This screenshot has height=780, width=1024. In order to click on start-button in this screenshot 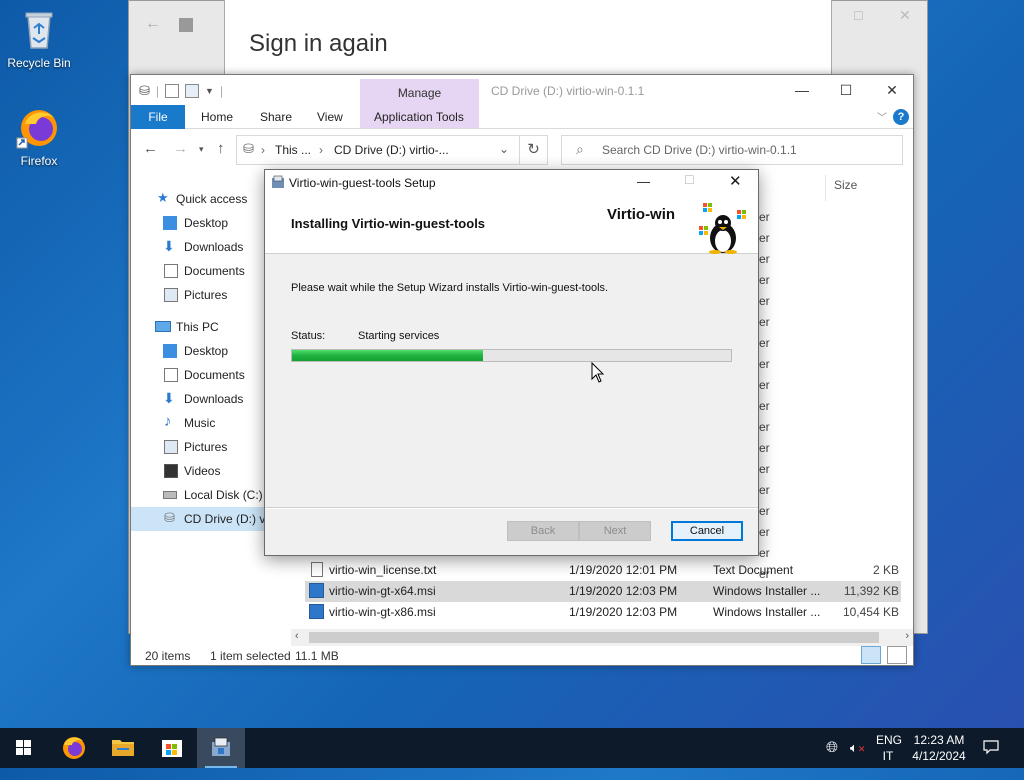, I will do `click(24, 748)`.